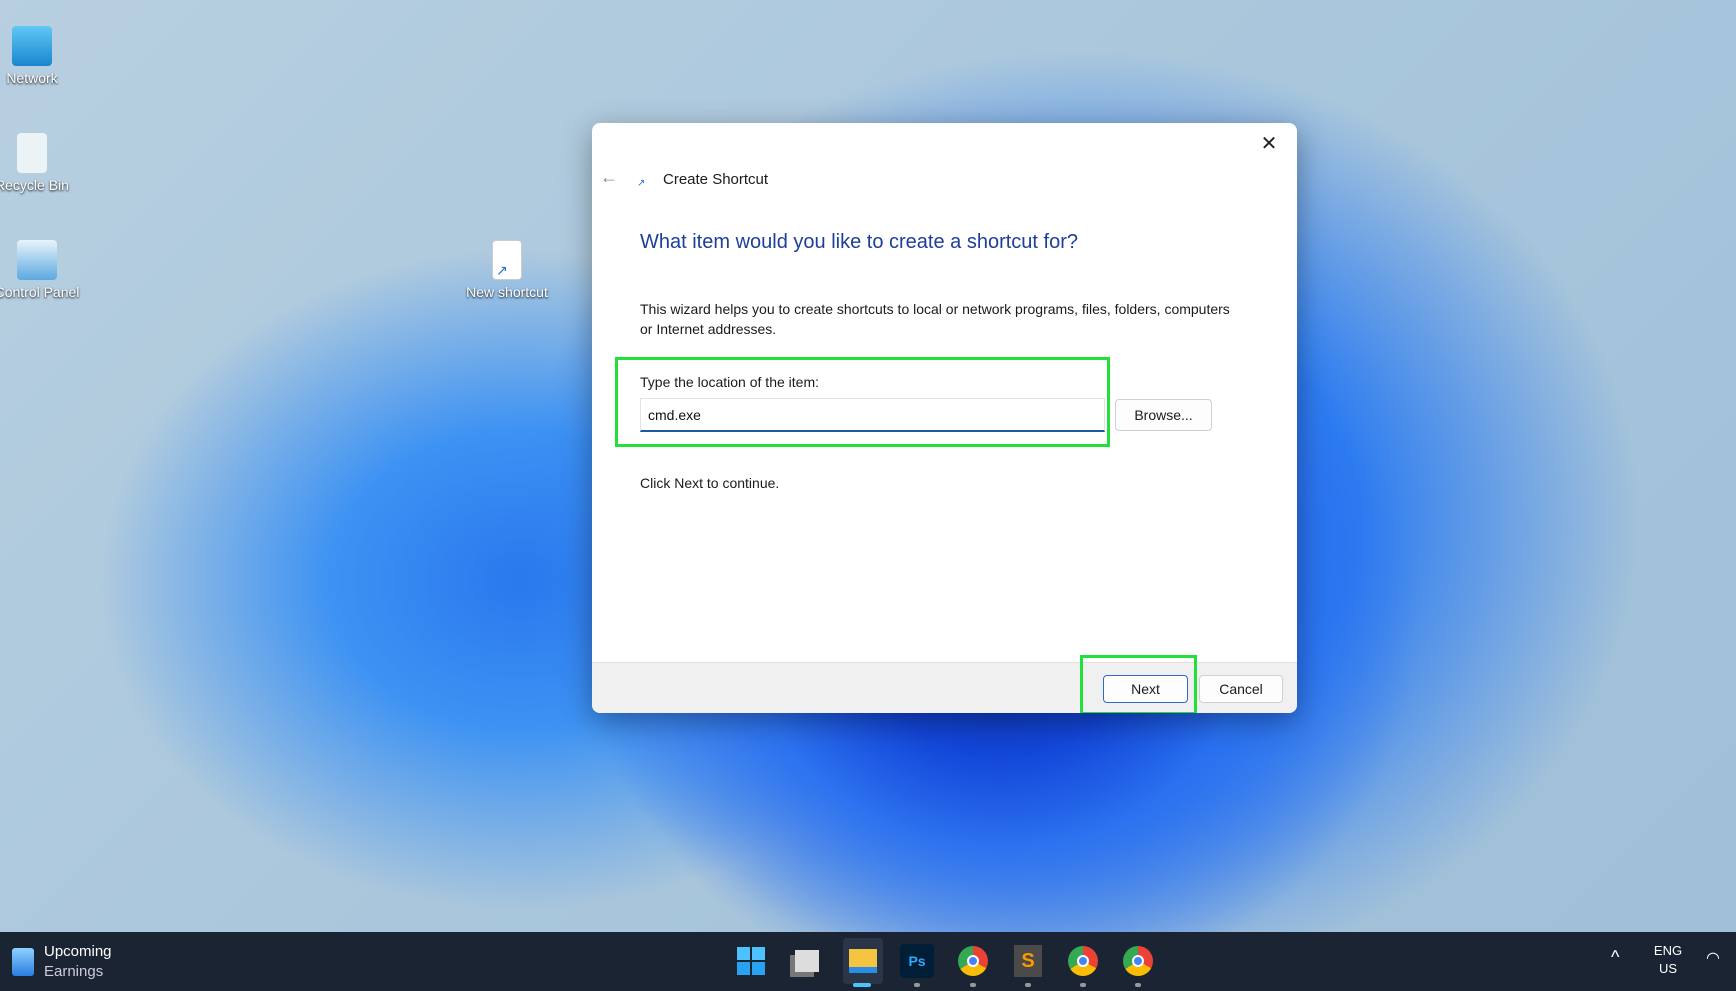 The height and width of the screenshot is (991, 1736). What do you see at coordinates (40, 292) in the screenshot?
I see `desktop-icon-label: Control Panel` at bounding box center [40, 292].